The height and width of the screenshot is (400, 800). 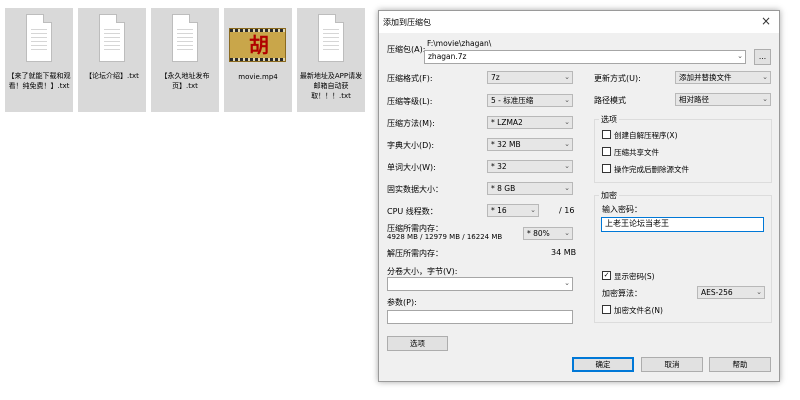 What do you see at coordinates (415, 189) in the screenshot?
I see `solid-block-size-label: 固实数据大小：` at bounding box center [415, 189].